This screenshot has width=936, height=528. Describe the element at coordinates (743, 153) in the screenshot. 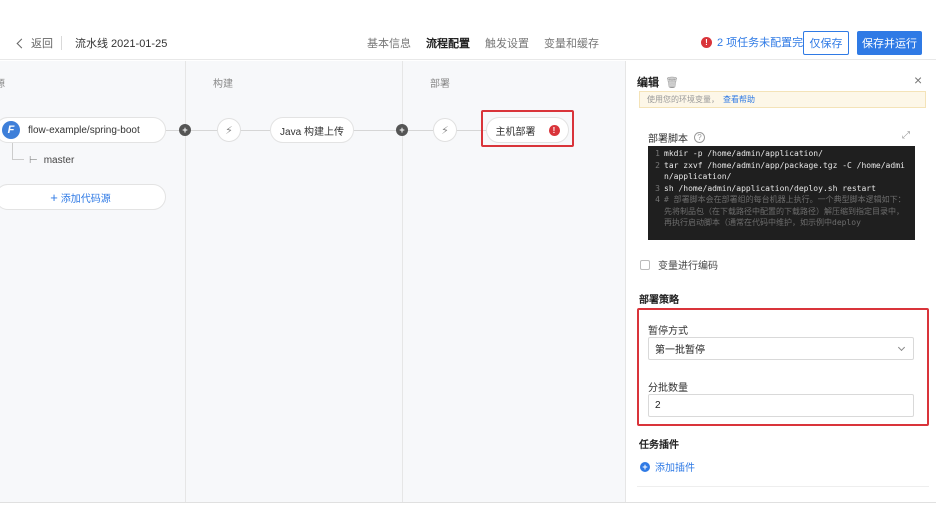

I see `code-text: mkdir -p /home/admin/application/` at that location.